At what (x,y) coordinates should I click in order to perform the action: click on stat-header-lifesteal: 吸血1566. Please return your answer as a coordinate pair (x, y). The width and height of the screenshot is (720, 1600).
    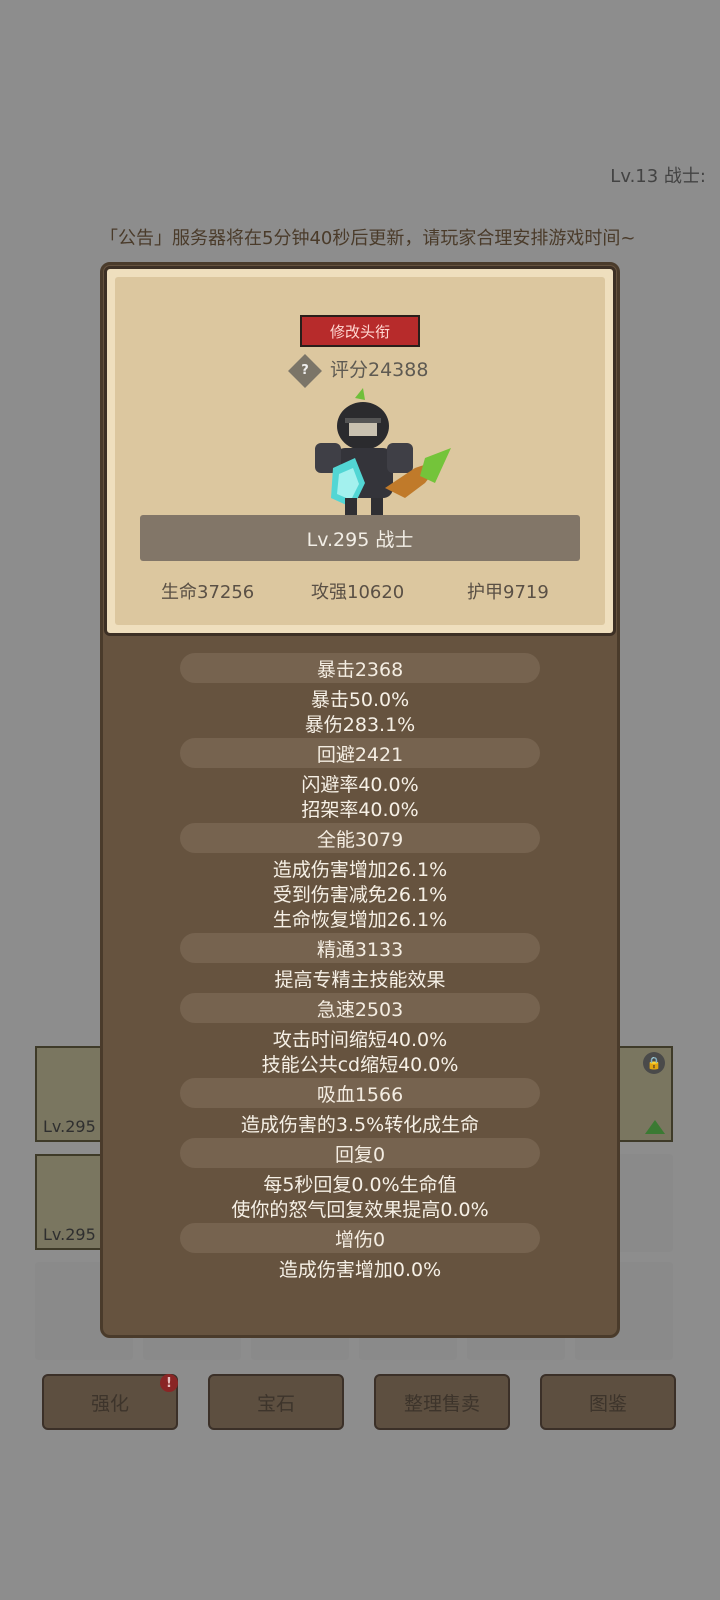
    Looking at the image, I should click on (360, 1093).